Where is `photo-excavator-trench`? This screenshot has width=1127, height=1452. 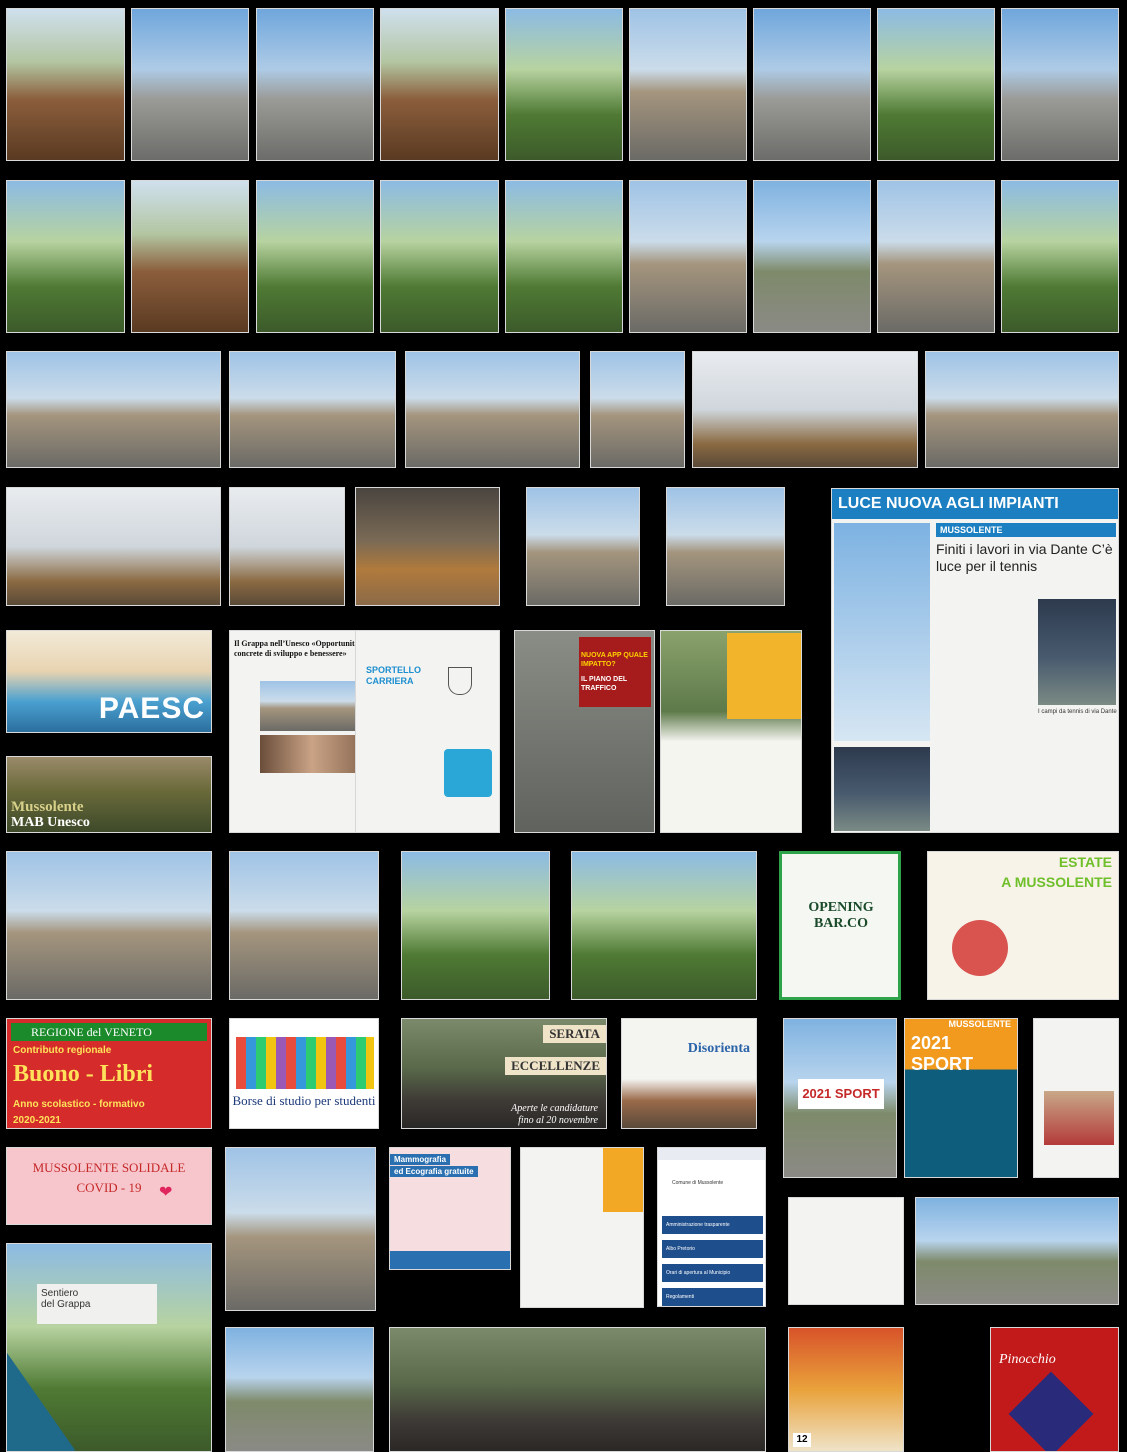 photo-excavator-trench is located at coordinates (439, 84).